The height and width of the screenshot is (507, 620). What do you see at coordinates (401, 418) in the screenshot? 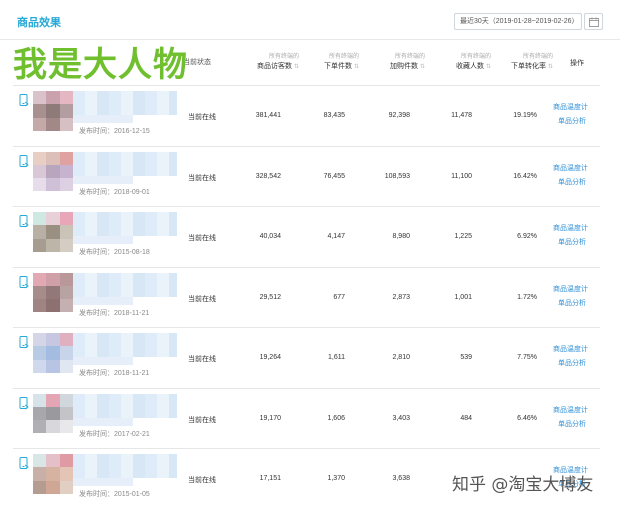
I see `metric-cart: 3,403` at bounding box center [401, 418].